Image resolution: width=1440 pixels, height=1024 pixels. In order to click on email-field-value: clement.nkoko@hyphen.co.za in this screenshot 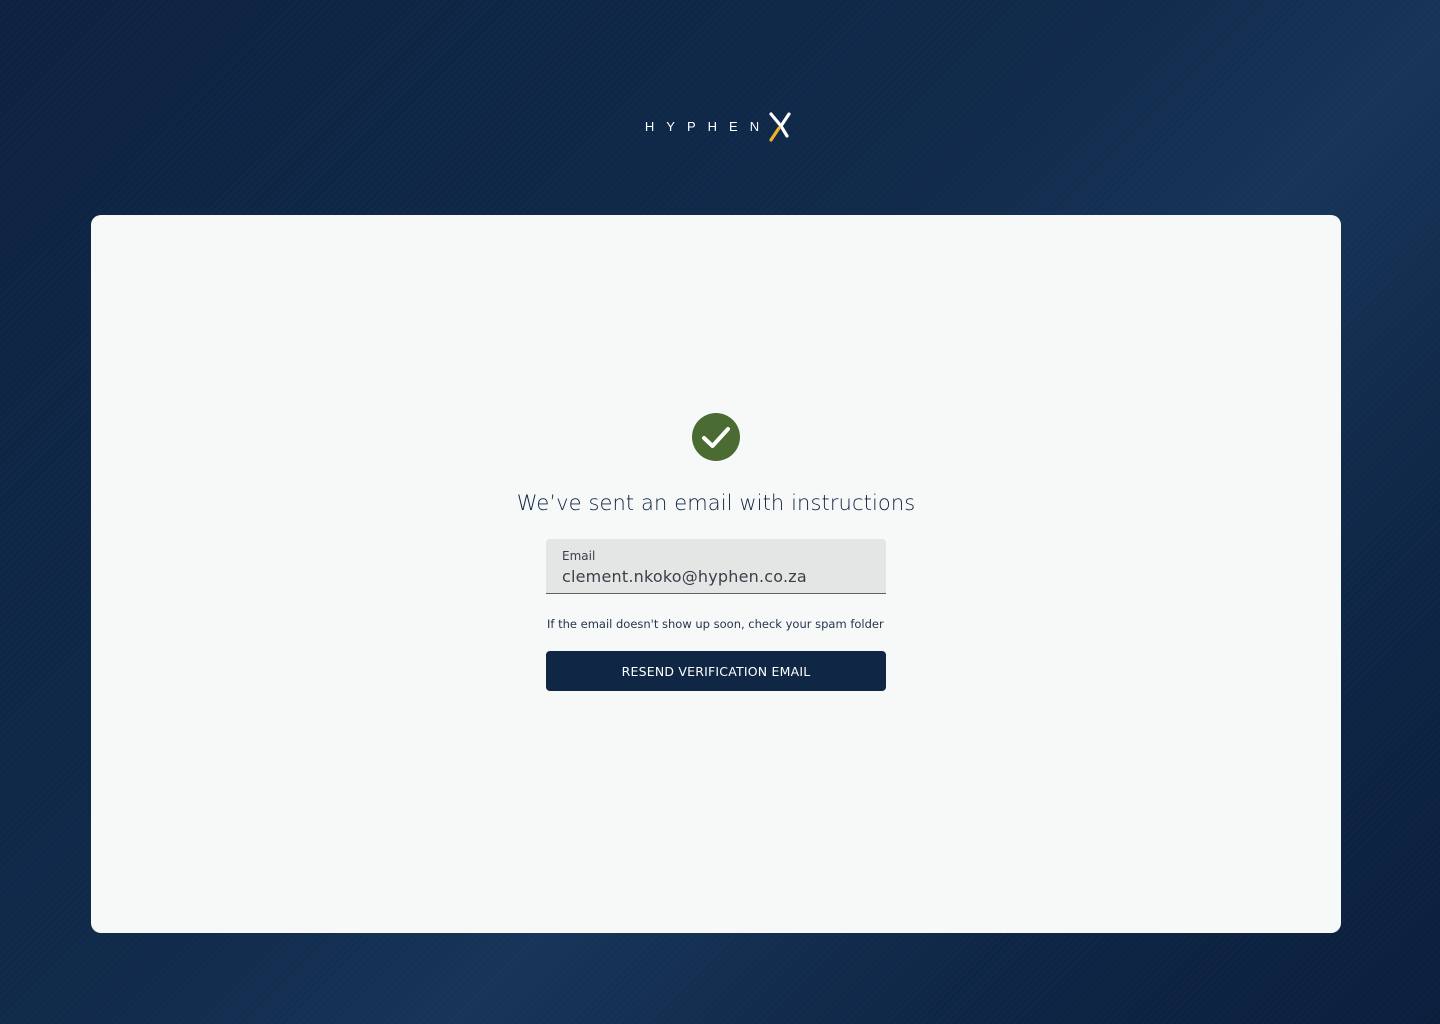, I will do `click(684, 576)`.